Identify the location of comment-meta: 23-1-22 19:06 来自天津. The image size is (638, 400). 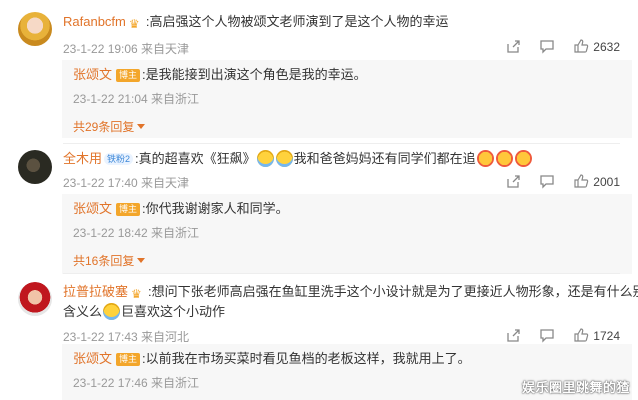
(126, 49).